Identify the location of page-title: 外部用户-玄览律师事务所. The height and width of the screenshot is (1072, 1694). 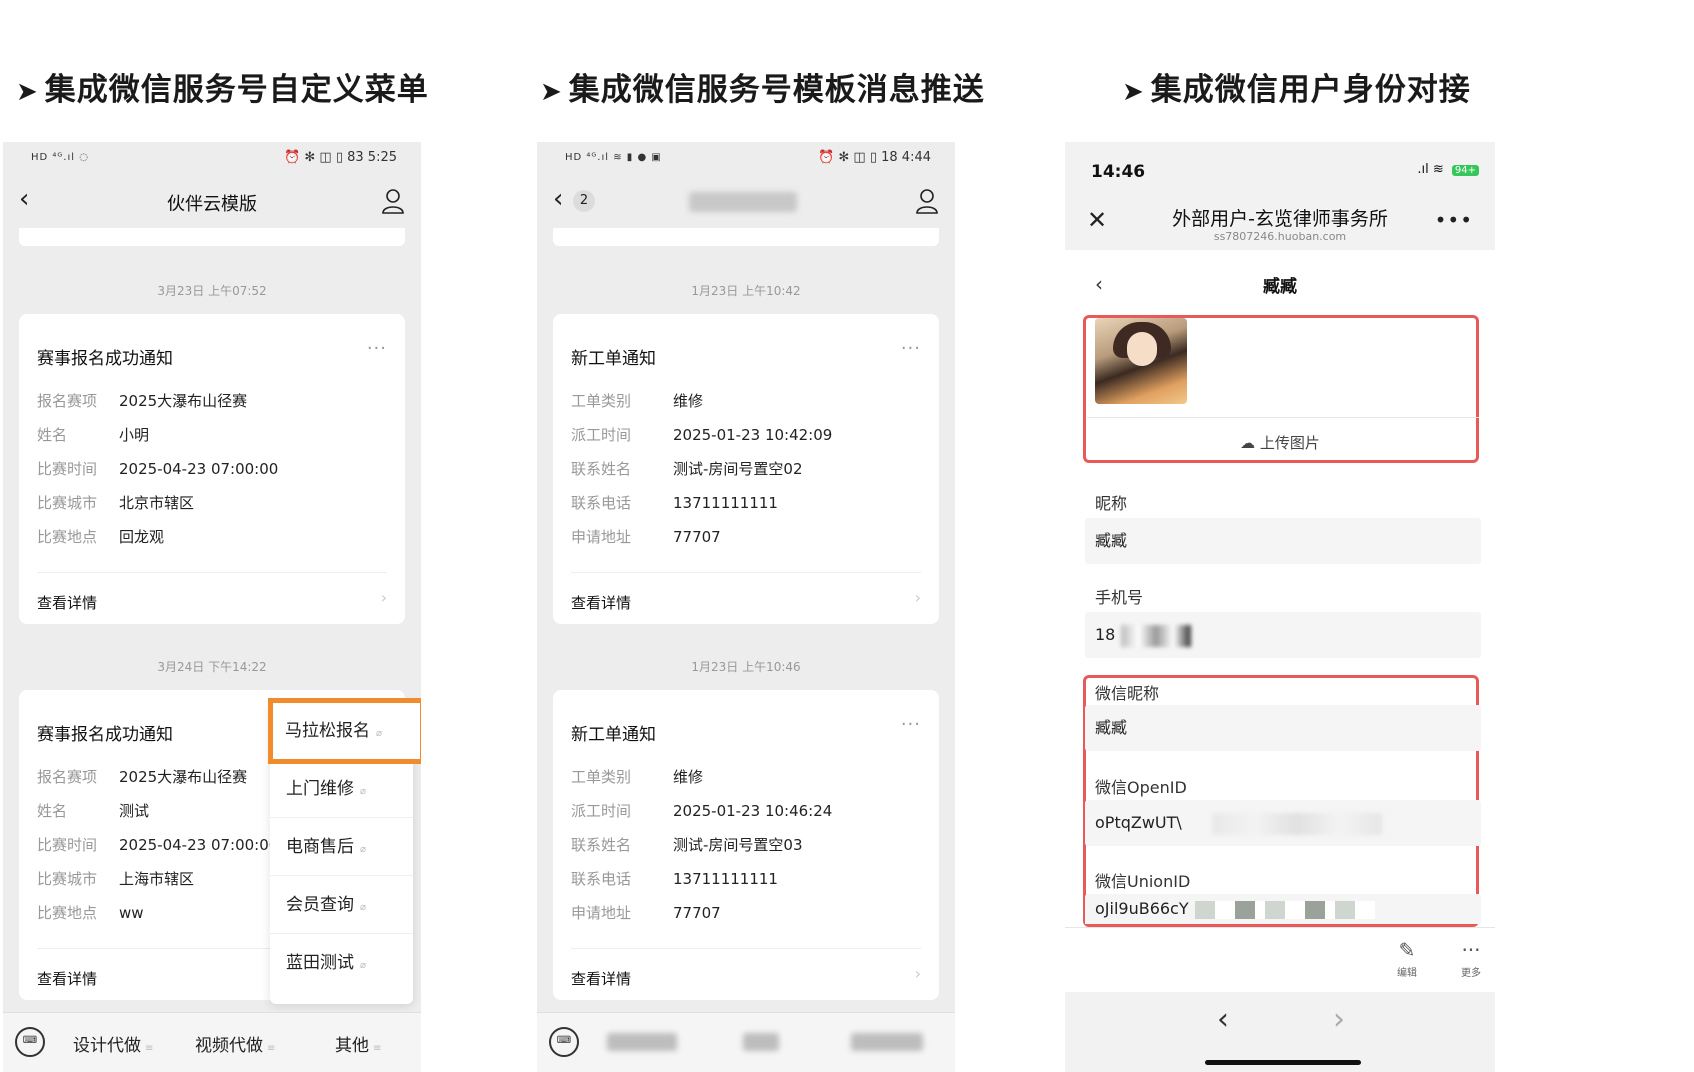
(1280, 219).